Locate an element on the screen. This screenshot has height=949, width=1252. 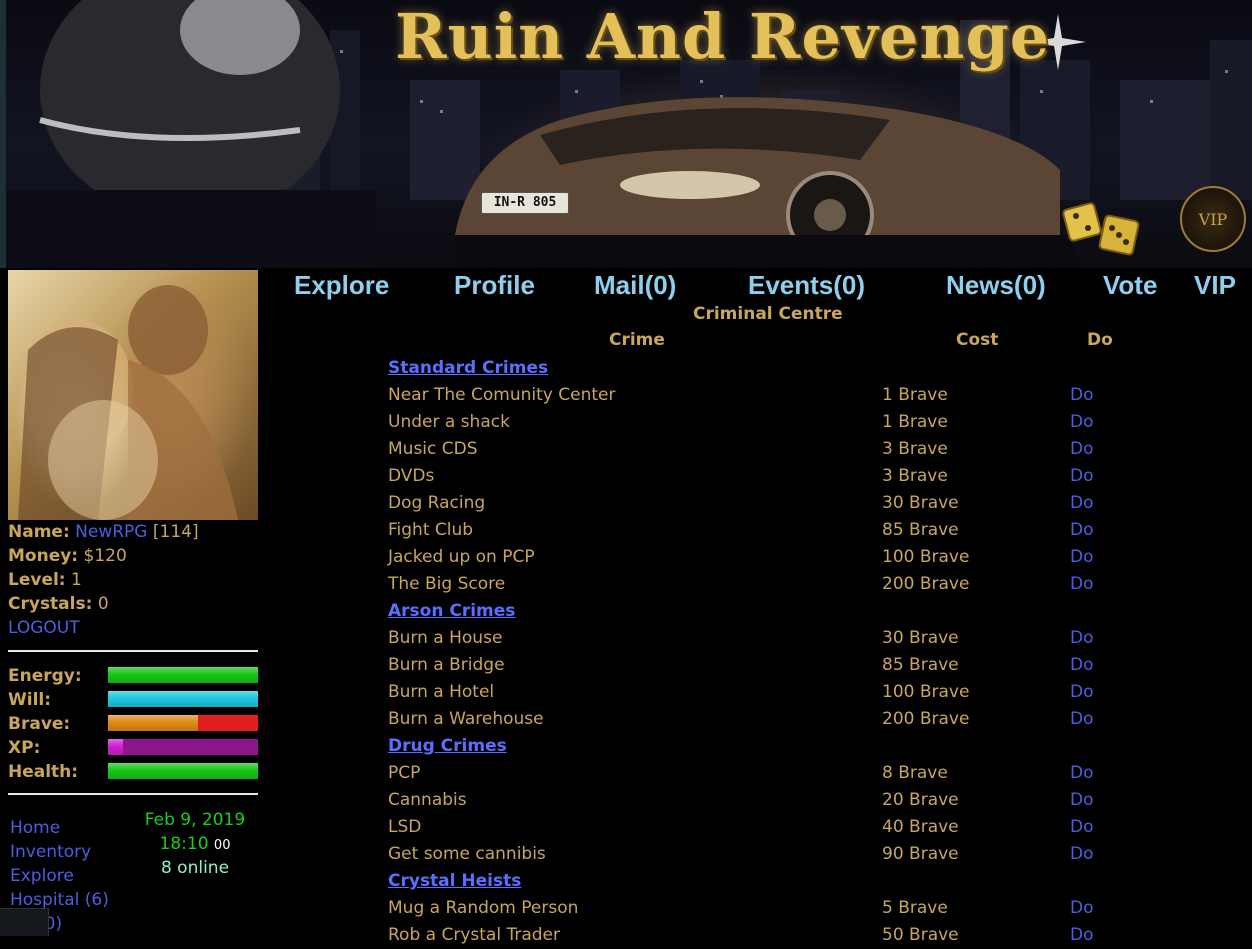
crime-name: Fight Club is located at coordinates (431, 530).